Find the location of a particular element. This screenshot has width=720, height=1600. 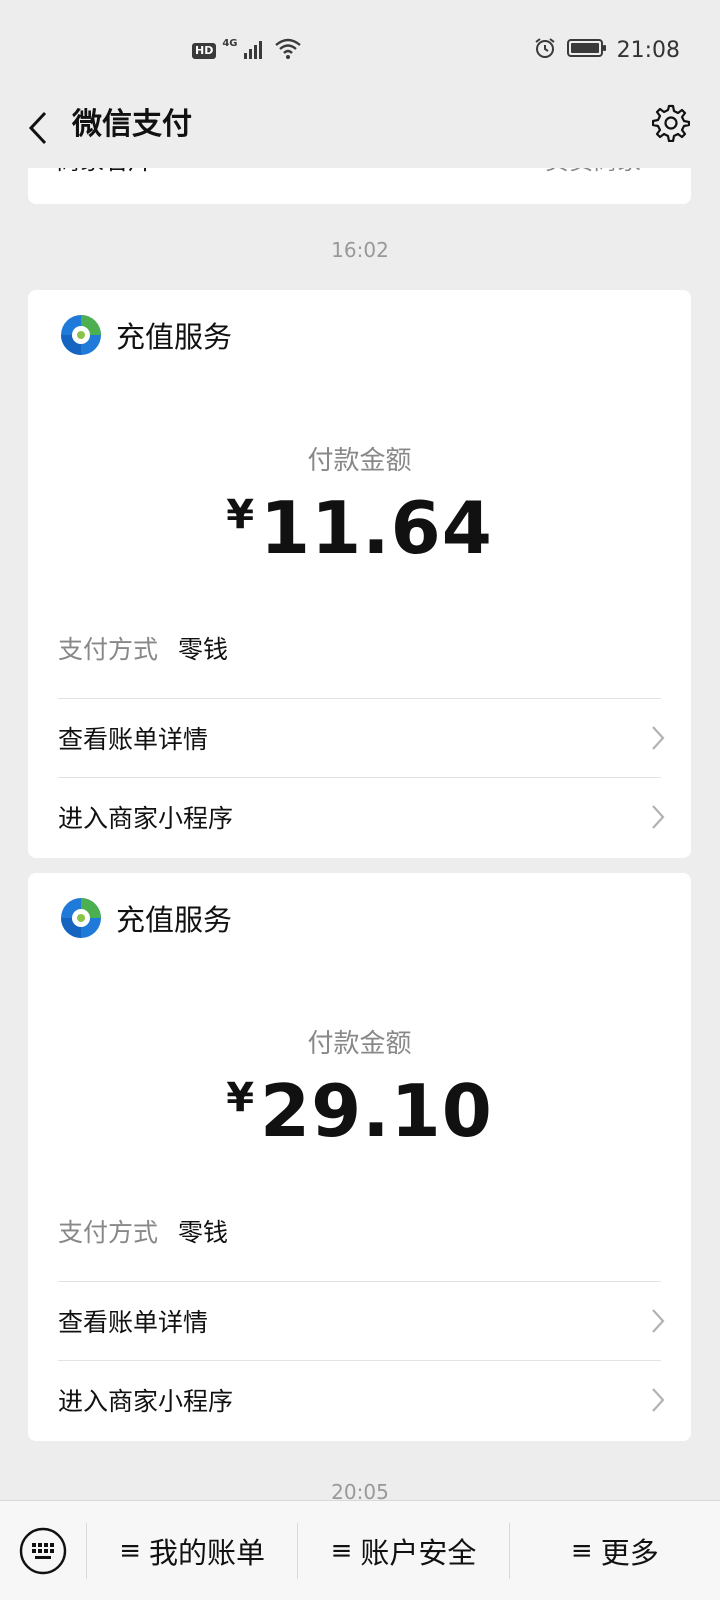

amount-value: 11.64 is located at coordinates (376, 528).